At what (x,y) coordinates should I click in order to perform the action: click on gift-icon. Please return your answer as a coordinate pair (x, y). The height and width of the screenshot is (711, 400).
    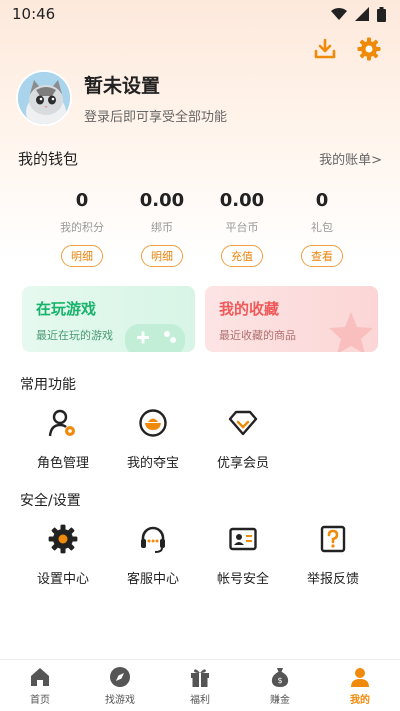
    Looking at the image, I should click on (200, 677).